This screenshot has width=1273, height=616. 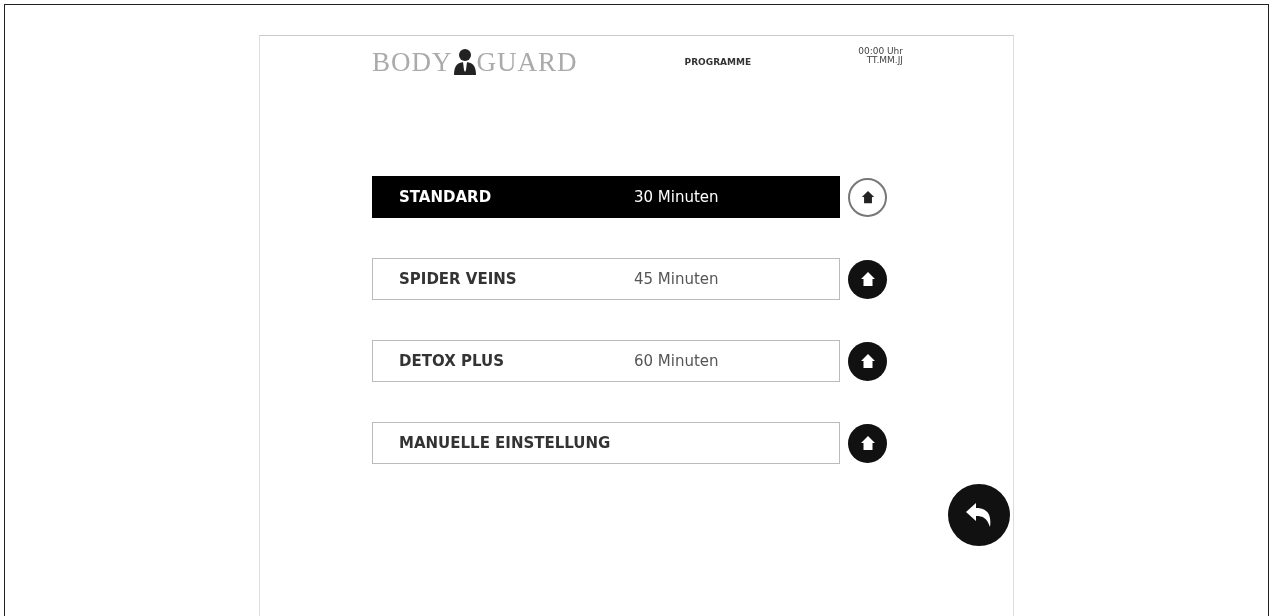 I want to click on program-bar: STANDARD 30 Minuten, so click(x=606, y=197).